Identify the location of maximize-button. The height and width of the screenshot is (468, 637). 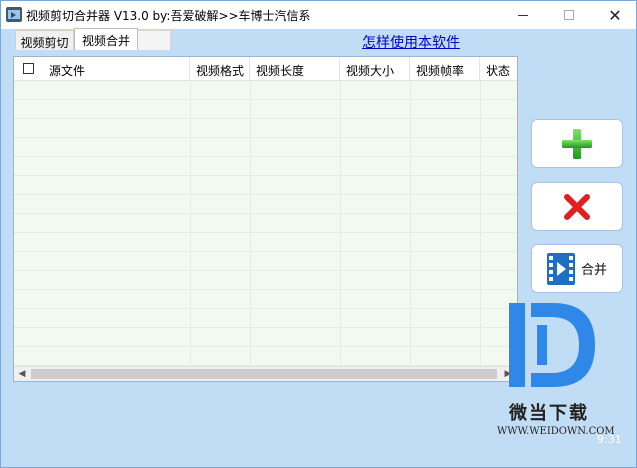
(569, 15).